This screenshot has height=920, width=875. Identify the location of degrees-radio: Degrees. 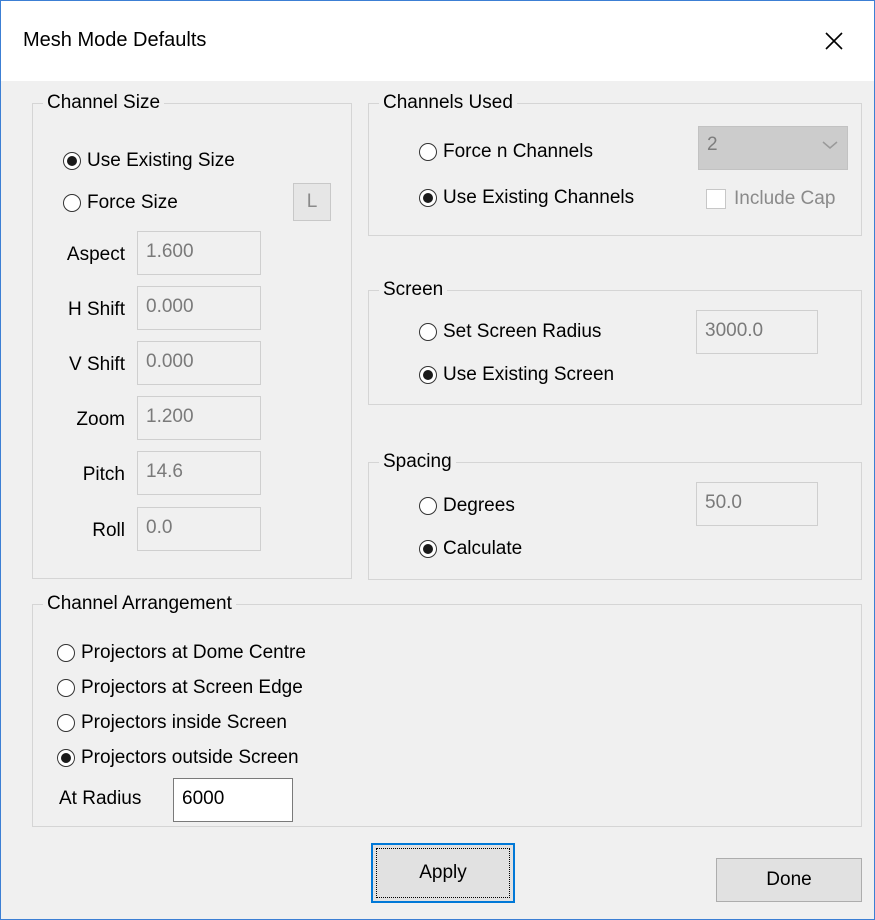
(467, 506).